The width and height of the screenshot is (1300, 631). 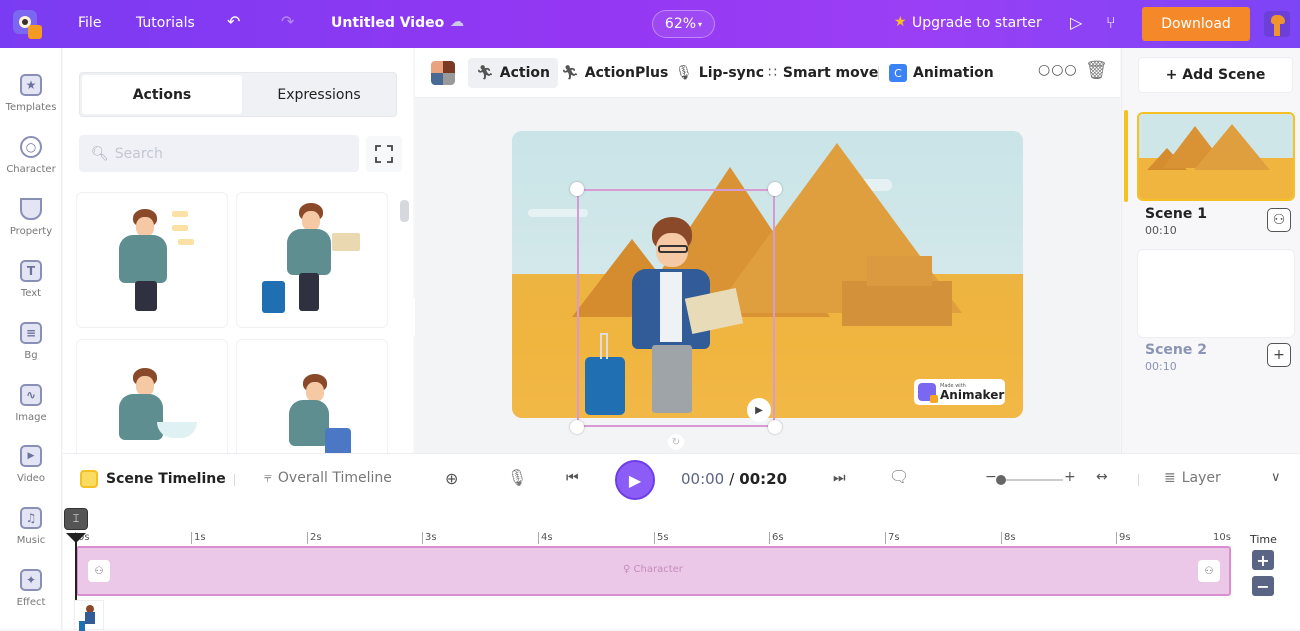 I want to click on layers-icon: ≣, so click(x=1170, y=478).